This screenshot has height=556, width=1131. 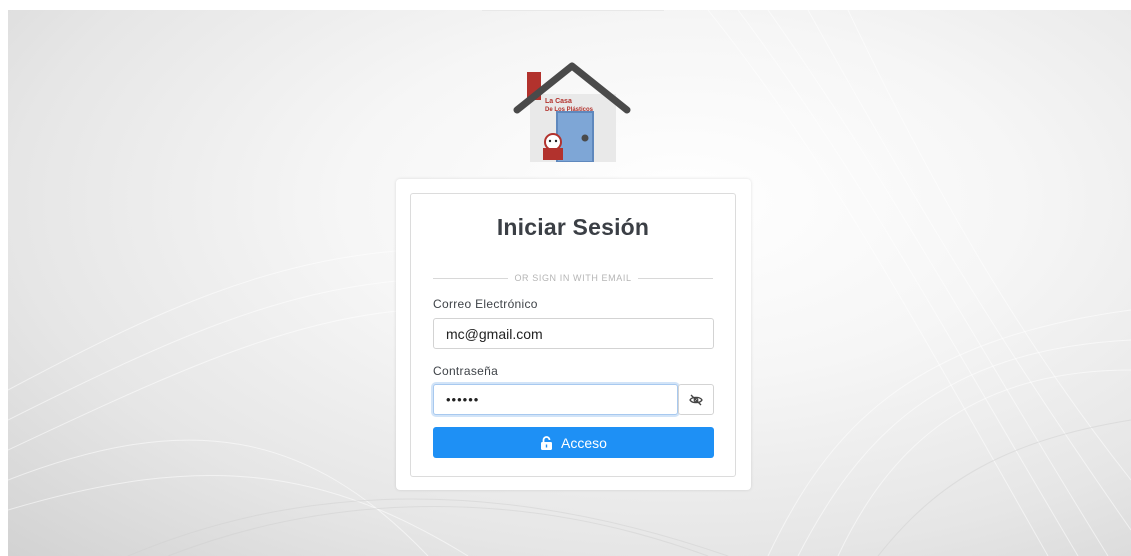 I want to click on logo-text-line1: La Casa, so click(x=558, y=101).